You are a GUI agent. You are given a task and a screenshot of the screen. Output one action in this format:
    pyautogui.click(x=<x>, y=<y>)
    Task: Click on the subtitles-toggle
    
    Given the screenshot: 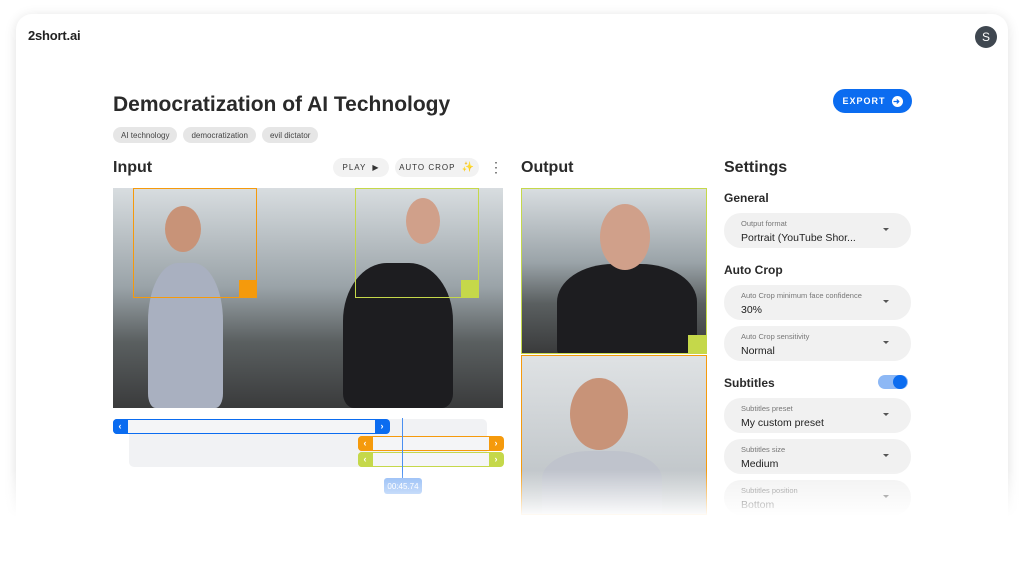 What is the action you would take?
    pyautogui.click(x=893, y=382)
    